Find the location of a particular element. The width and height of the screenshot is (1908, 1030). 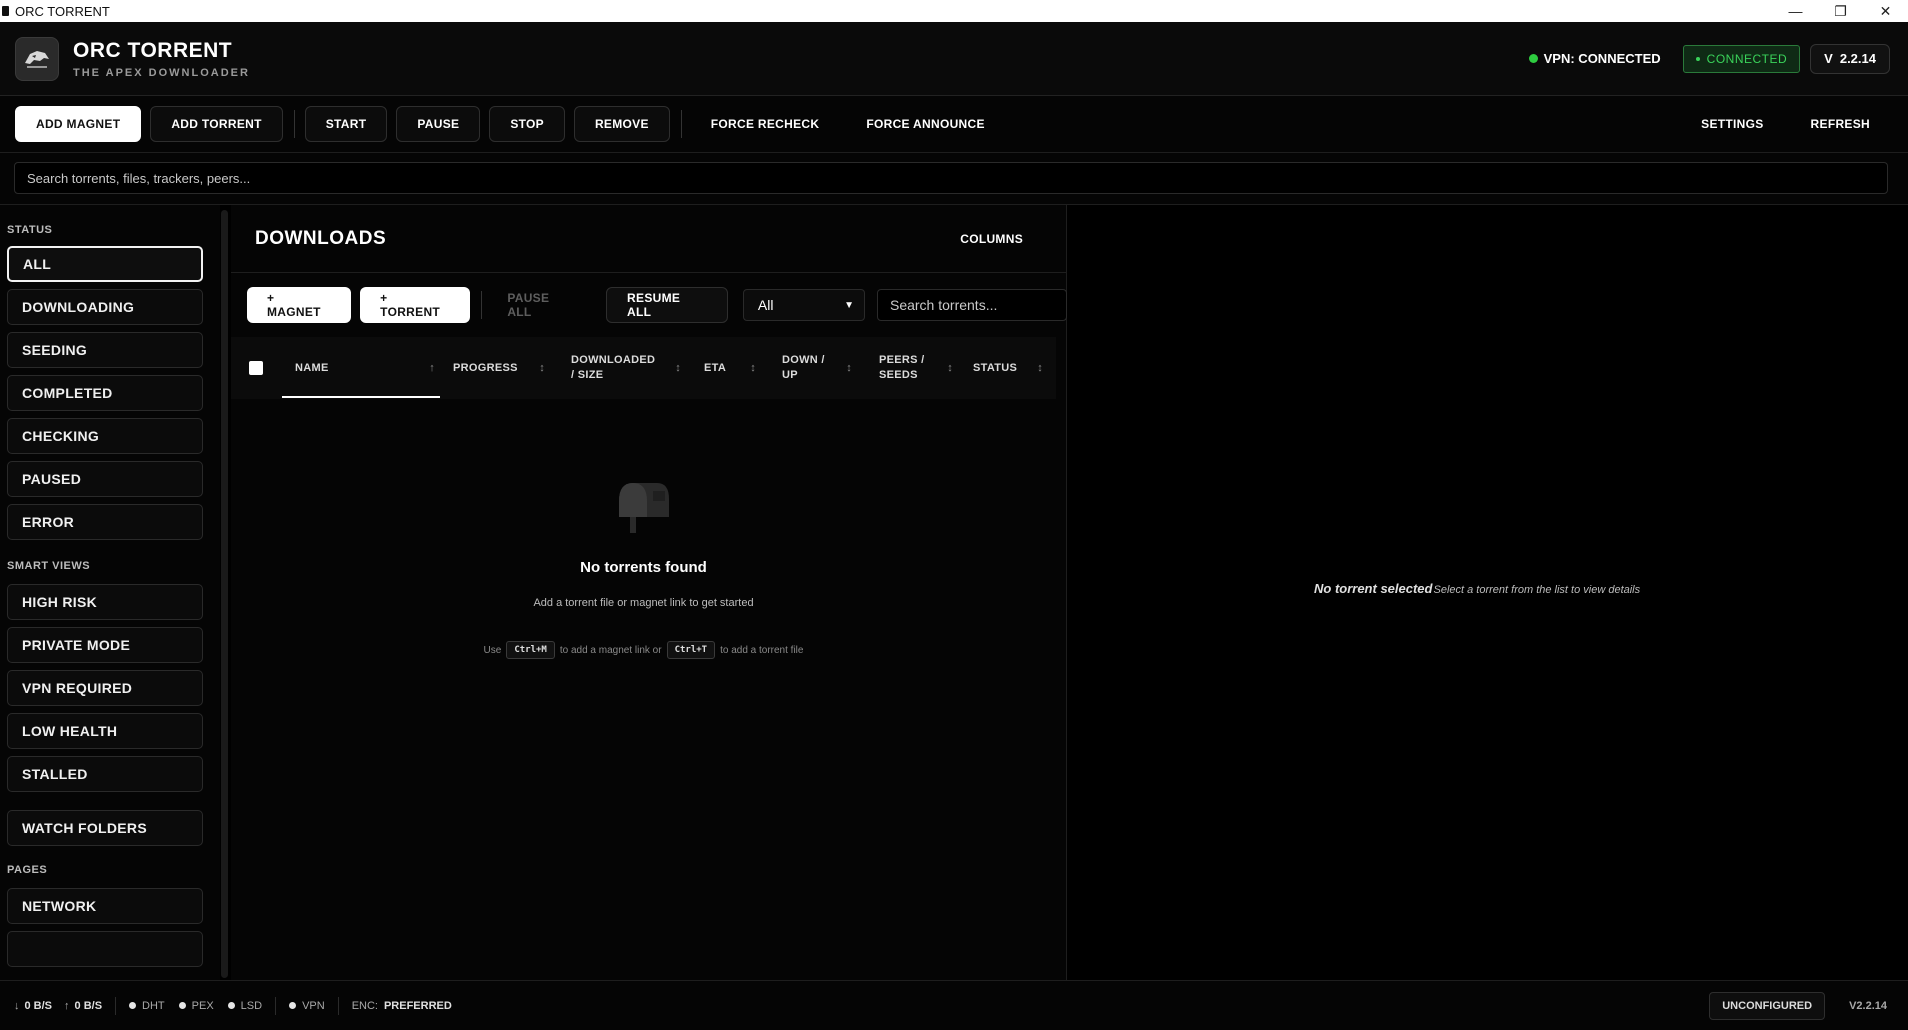

ctrl-t-key: Ctrl+T is located at coordinates (691, 650).